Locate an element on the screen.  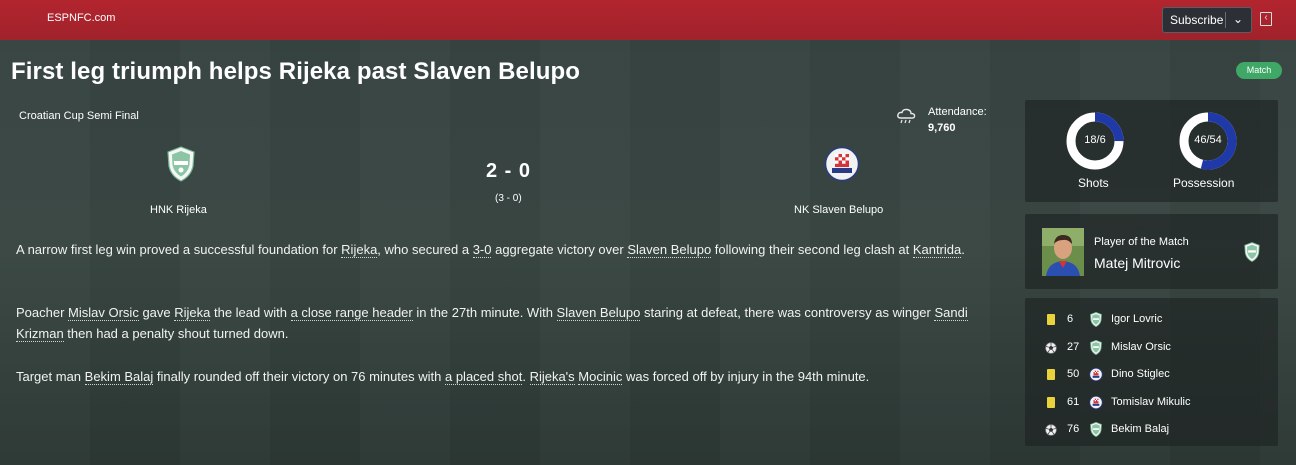
chevron-down-icon: ⌄ is located at coordinates (1237, 19).